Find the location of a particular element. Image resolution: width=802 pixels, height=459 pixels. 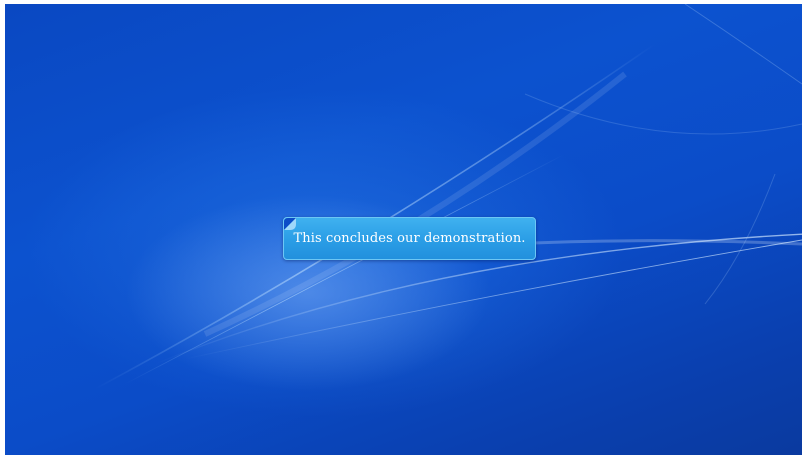

demonstration-callout: This concludes our demonstration. is located at coordinates (409, 238).